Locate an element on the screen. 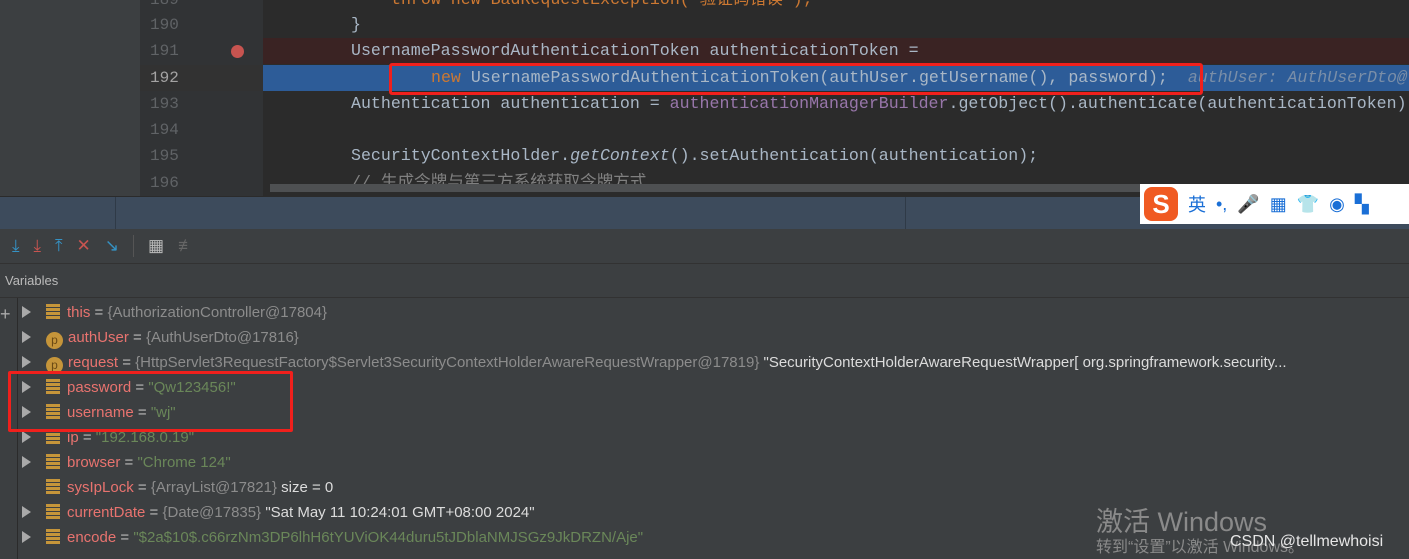 Image resolution: width=1409 pixels, height=559 pixels. variables-title: Variables is located at coordinates (32, 280).